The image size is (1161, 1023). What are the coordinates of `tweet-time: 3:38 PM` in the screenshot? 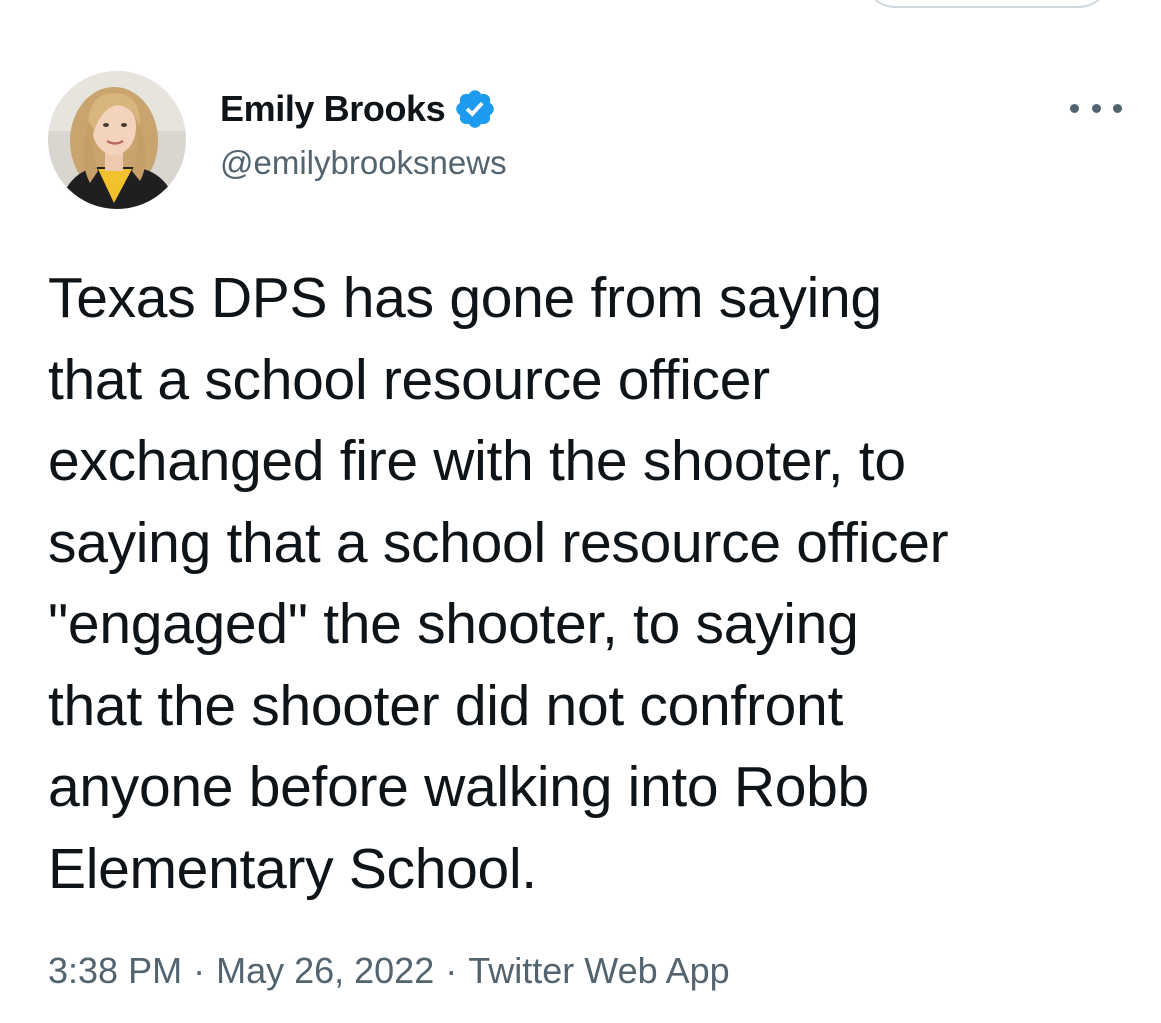 It's located at (115, 971).